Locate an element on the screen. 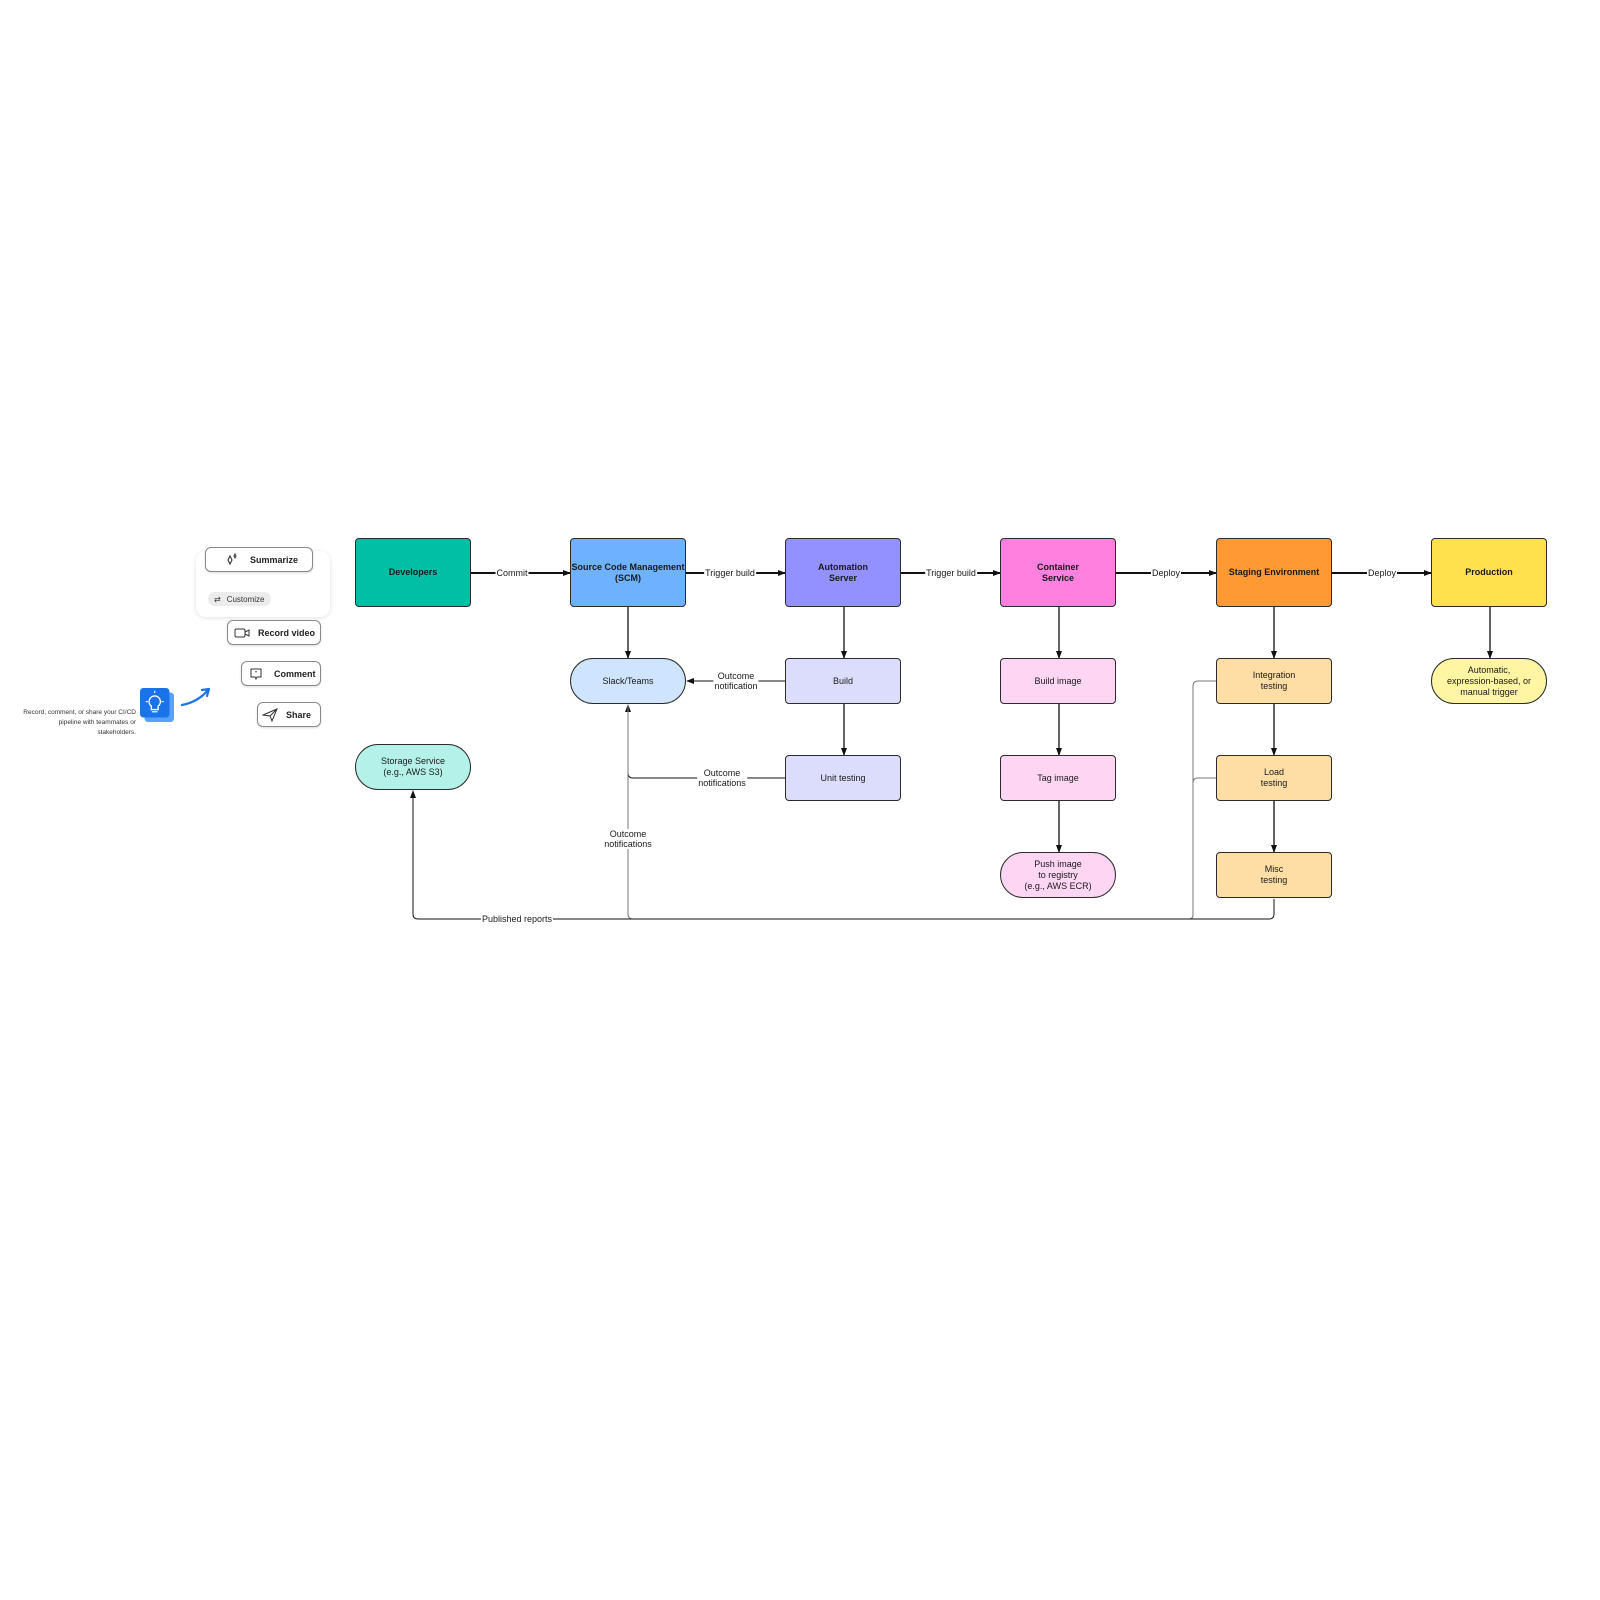 This screenshot has height=1600, width=1600. node-scm: Source Code Management (SCM) is located at coordinates (628, 572).